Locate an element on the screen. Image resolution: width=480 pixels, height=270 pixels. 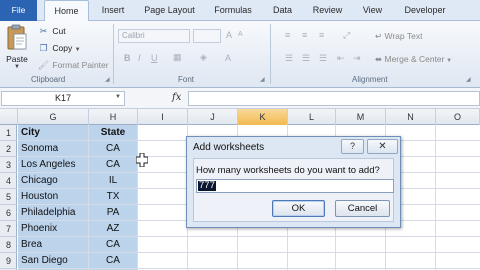
cell-g1: City is located at coordinates (54, 133).